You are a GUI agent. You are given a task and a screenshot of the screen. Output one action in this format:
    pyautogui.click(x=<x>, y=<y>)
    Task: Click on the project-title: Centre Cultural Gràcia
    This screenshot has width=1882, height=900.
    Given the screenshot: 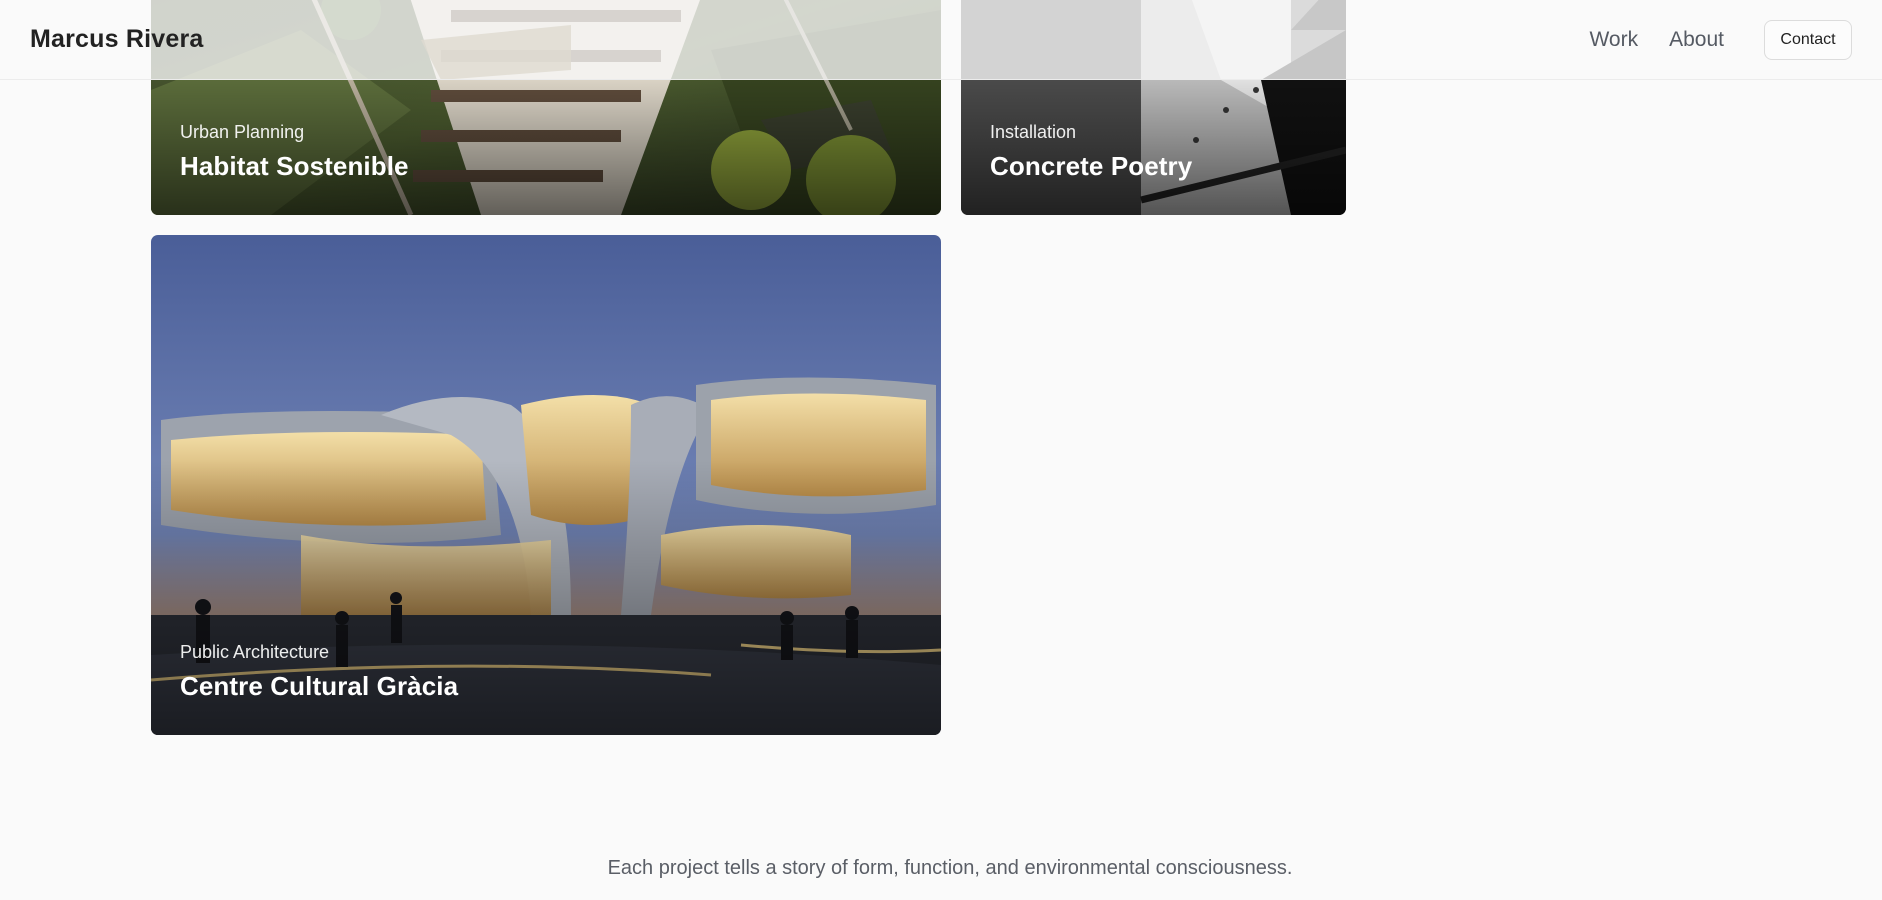 What is the action you would take?
    pyautogui.click(x=319, y=686)
    